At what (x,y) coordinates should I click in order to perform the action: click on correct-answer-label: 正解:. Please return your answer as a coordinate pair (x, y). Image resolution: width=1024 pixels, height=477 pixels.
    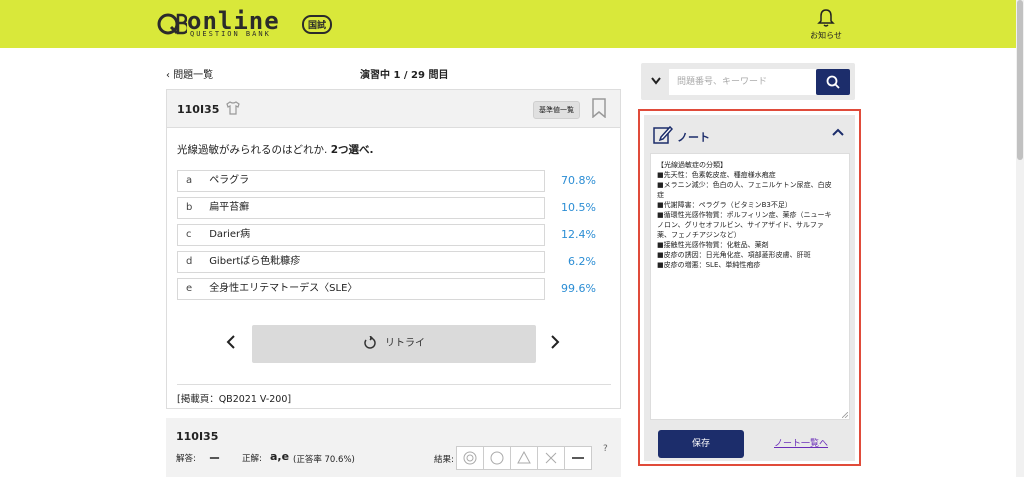
    Looking at the image, I should click on (252, 459).